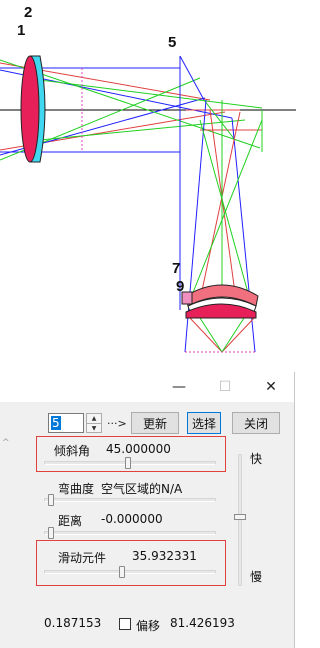 The image size is (320, 648). I want to click on surface-number-spinner: ▲ ▼, so click(94, 423).